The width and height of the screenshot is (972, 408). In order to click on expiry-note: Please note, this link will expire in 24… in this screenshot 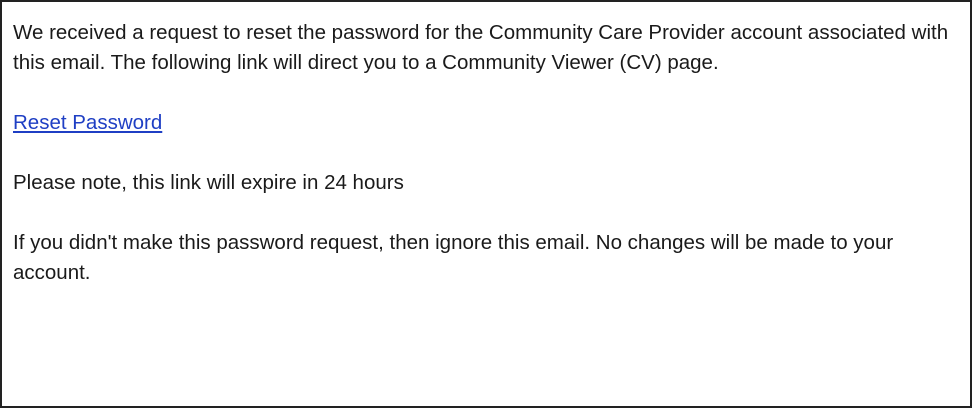, I will do `click(208, 182)`.